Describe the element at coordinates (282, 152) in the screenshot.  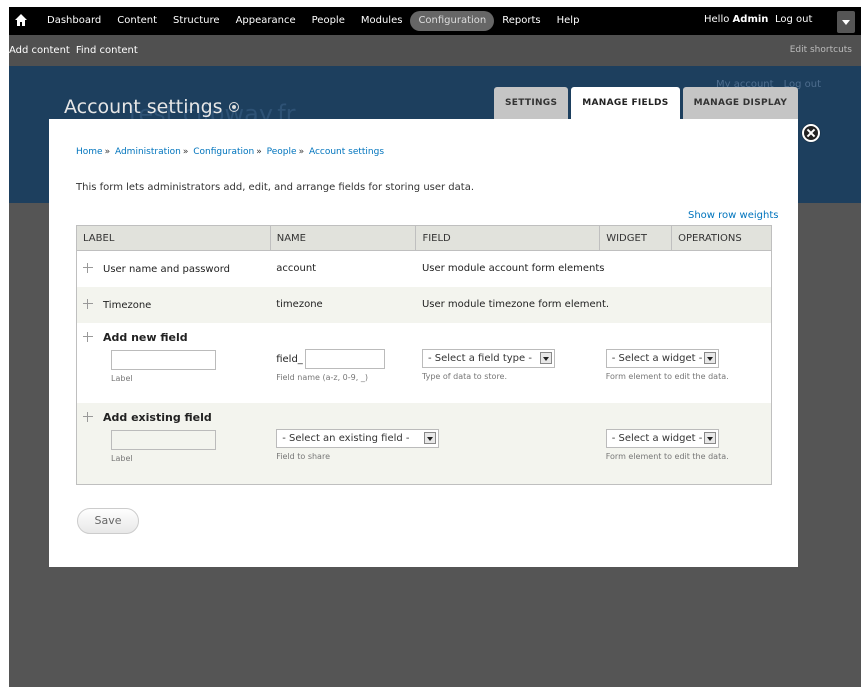
I see `breadcrumb-people: People` at that location.